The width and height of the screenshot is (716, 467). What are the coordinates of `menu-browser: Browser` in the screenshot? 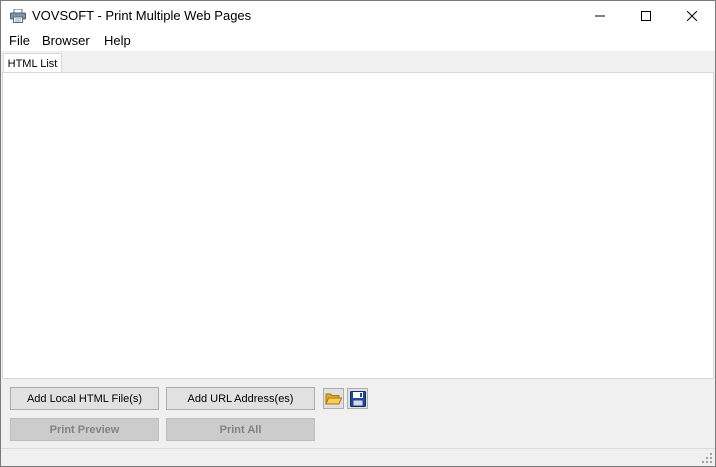 It's located at (66, 40).